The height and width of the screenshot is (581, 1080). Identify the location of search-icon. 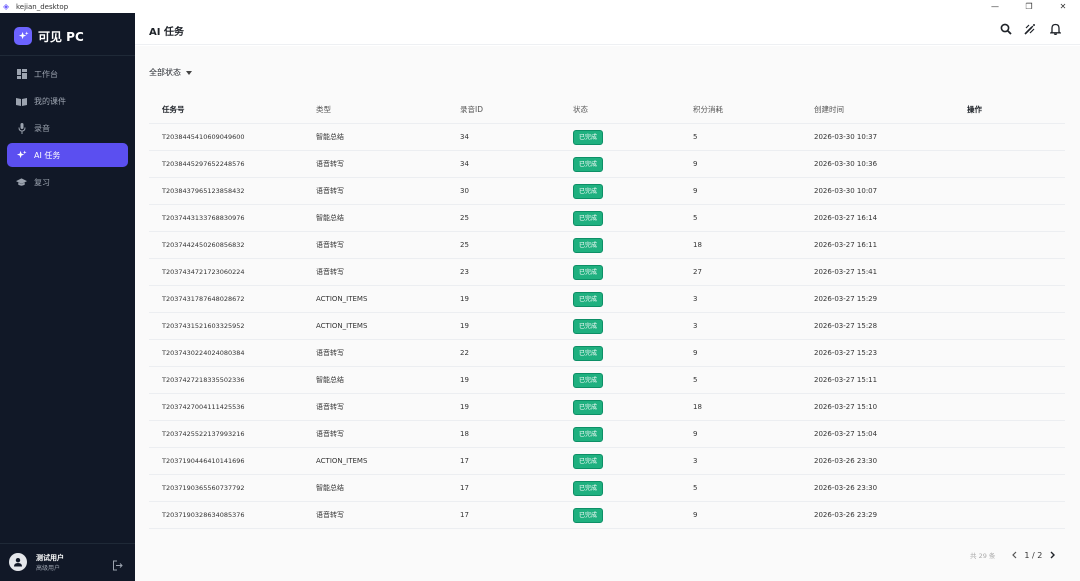
(1006, 29).